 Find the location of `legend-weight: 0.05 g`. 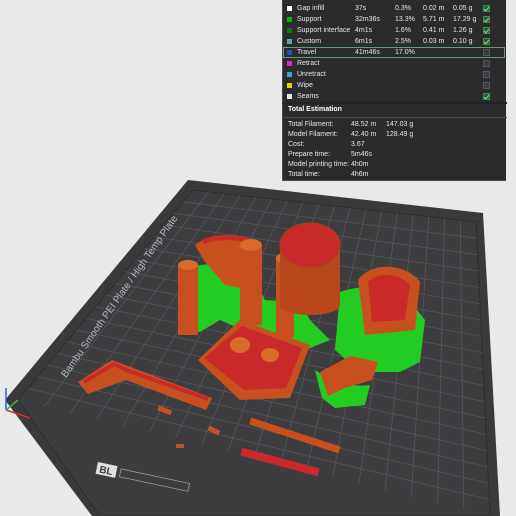

legend-weight: 0.05 g is located at coordinates (463, 8).